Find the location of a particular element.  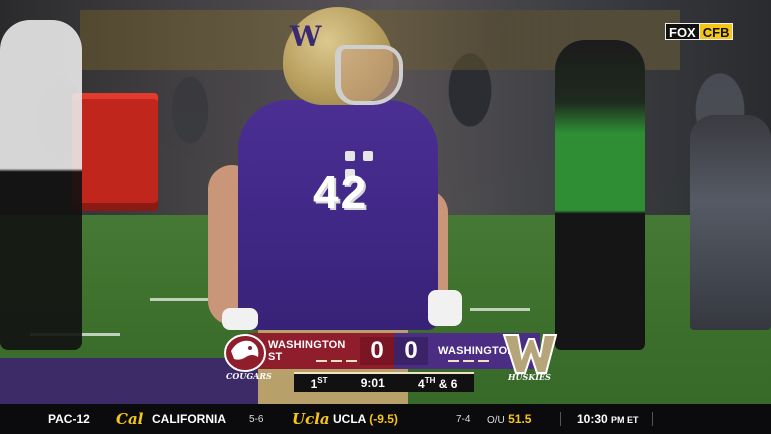

ticker-over-under: O/U 51.5 is located at coordinates (509, 419).